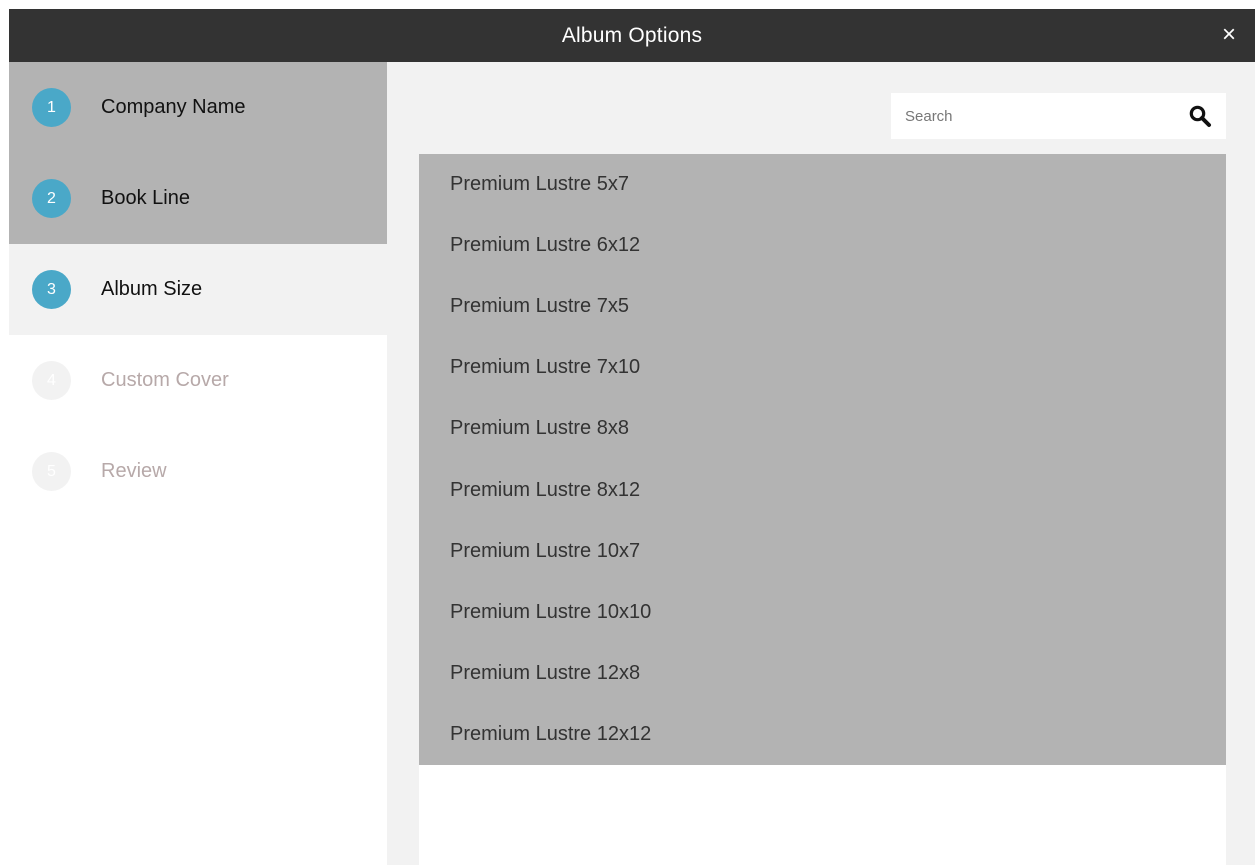 Image resolution: width=1255 pixels, height=865 pixels. I want to click on close-icon: ×, so click(1229, 35).